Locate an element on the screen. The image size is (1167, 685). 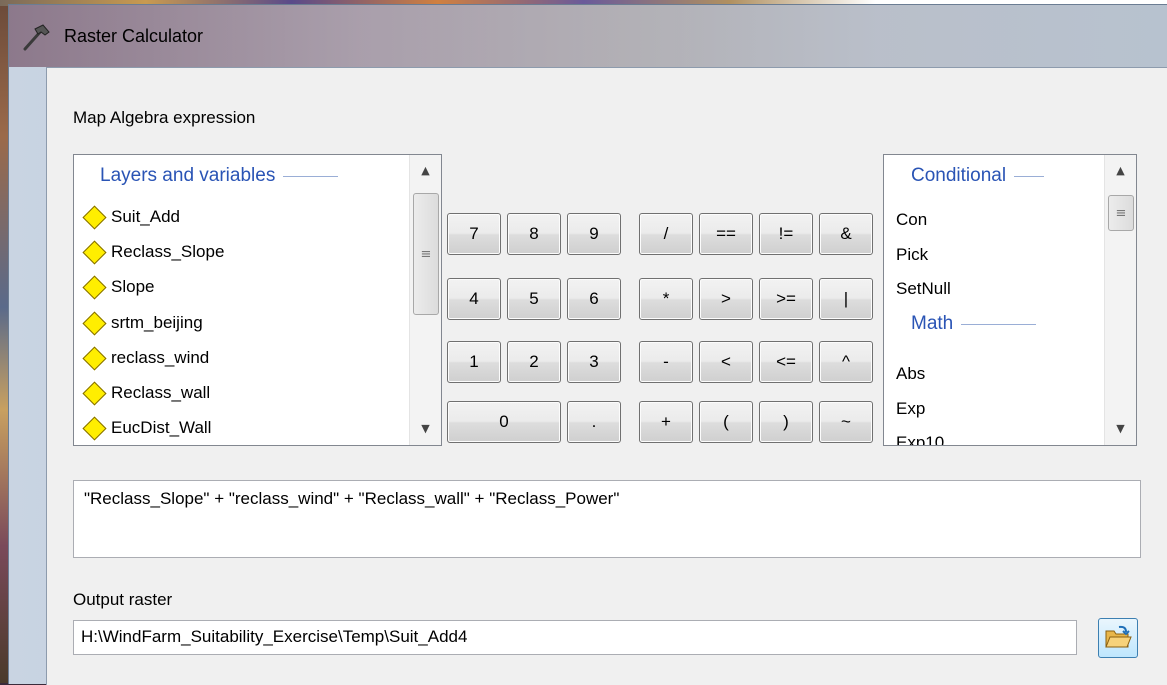
math-group-header: Math is located at coordinates (974, 324).